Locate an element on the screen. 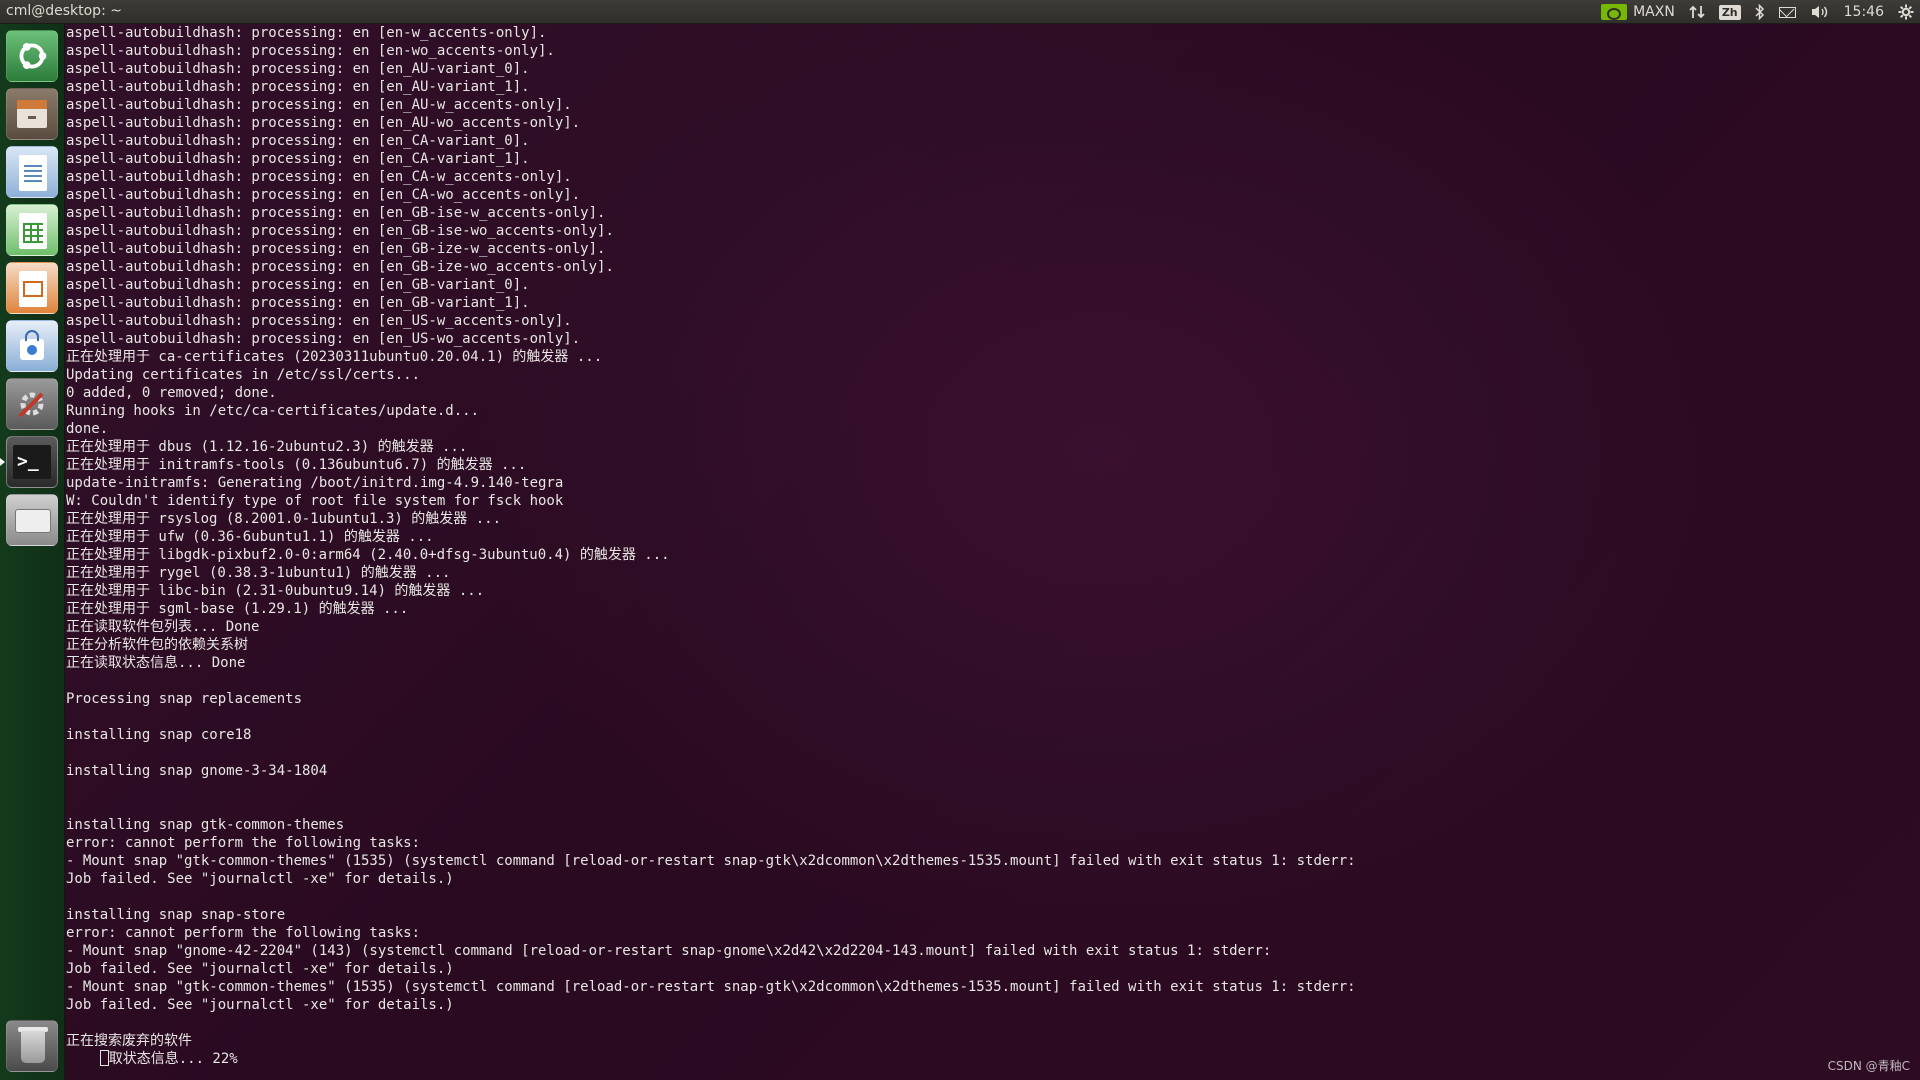  input-method-label: Zh is located at coordinates (1729, 12).